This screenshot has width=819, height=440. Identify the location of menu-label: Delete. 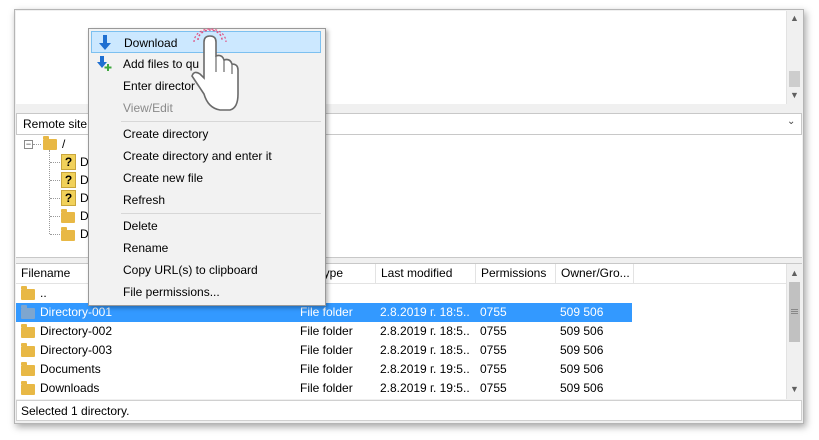
(140, 226).